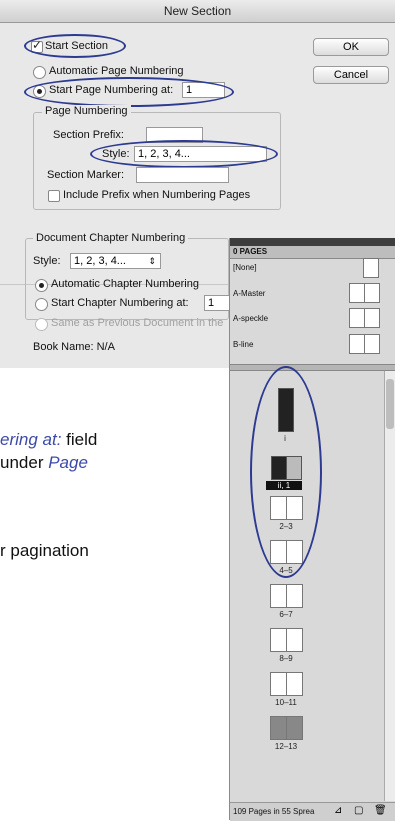  What do you see at coordinates (88, 135) in the screenshot?
I see `section-prefix-label: Section Prefix:` at bounding box center [88, 135].